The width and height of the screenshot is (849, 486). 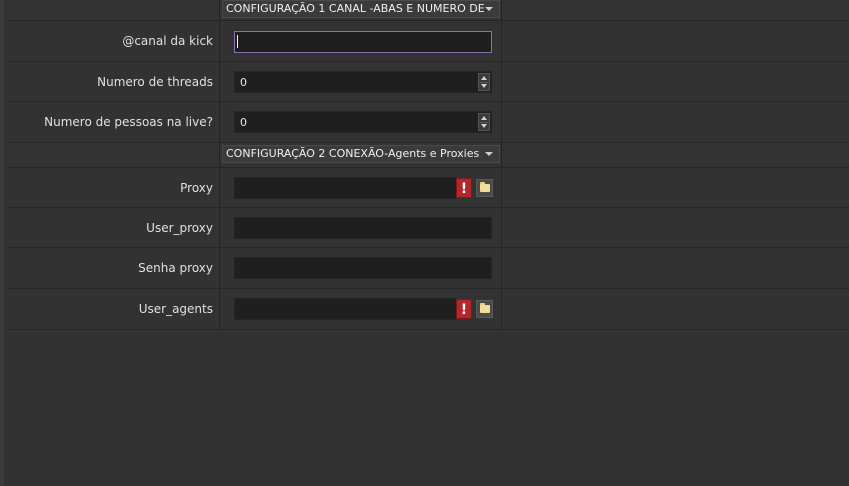 I want to click on section-1-value-cell: CONFIGURAÇÃO 1 CANAL -ABAS E NUMERO DE, so click(x=361, y=10).